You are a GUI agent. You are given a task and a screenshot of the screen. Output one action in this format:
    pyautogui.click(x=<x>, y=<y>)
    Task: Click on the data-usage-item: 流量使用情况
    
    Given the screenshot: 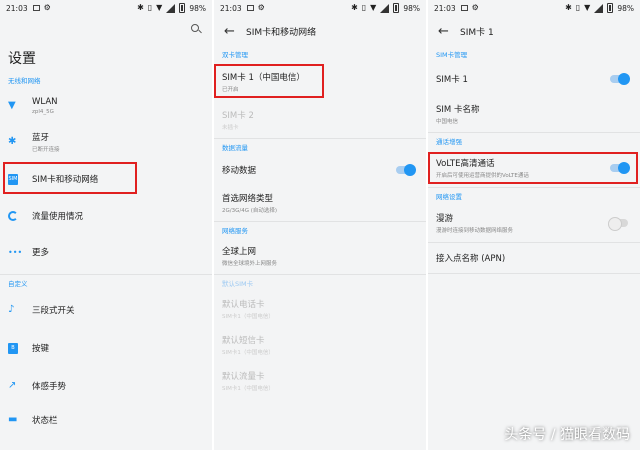 What is the action you would take?
    pyautogui.click(x=106, y=216)
    